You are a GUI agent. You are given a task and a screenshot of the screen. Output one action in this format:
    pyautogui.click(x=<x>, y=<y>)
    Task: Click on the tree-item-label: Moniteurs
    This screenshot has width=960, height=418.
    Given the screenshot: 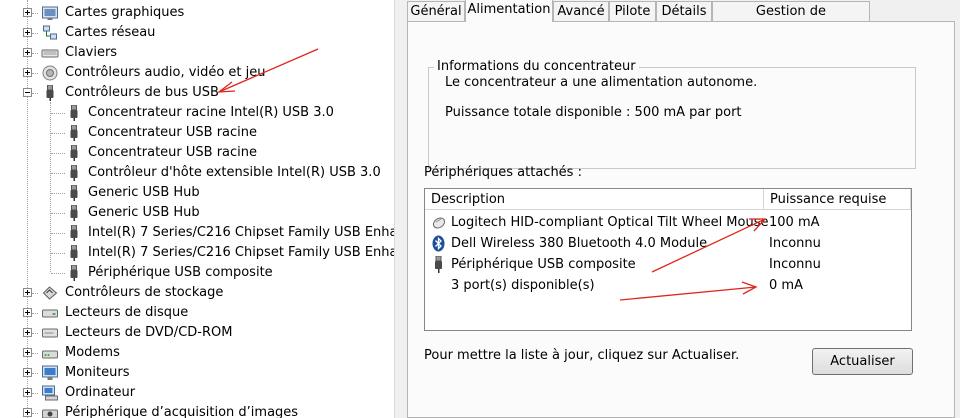 What is the action you would take?
    pyautogui.click(x=97, y=372)
    